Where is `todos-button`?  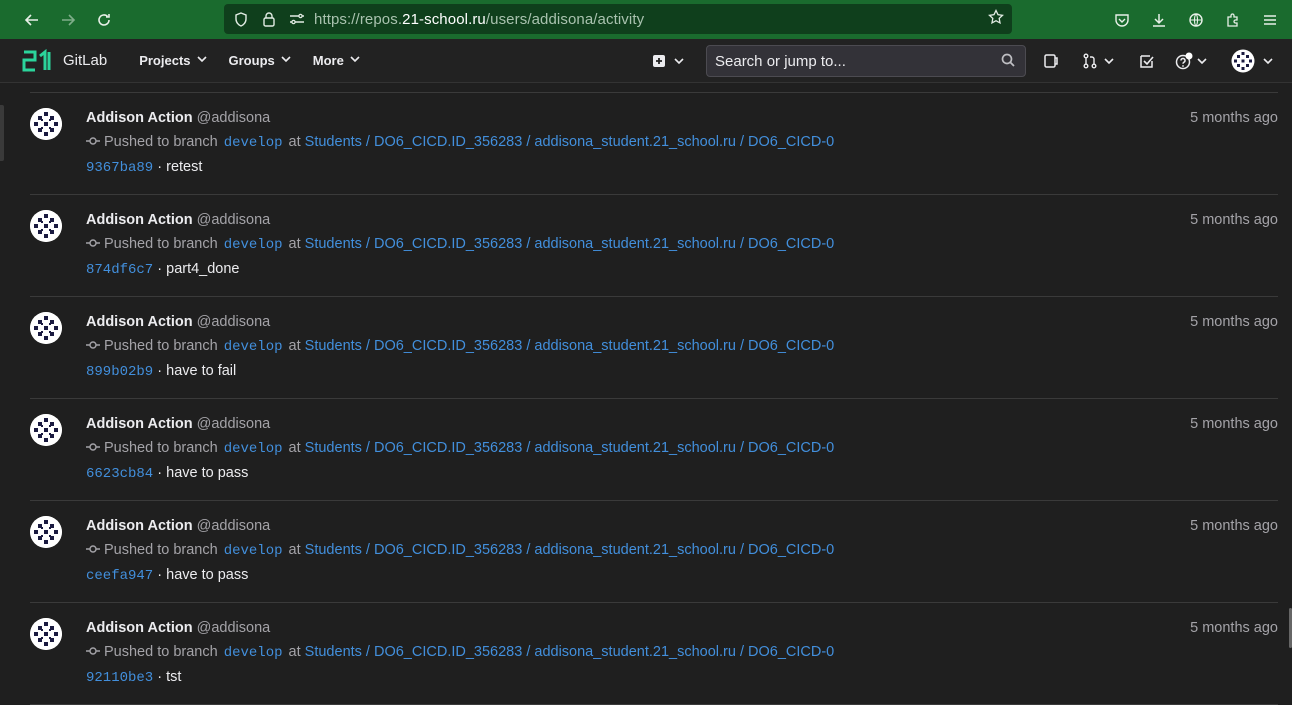 todos-button is located at coordinates (1147, 61).